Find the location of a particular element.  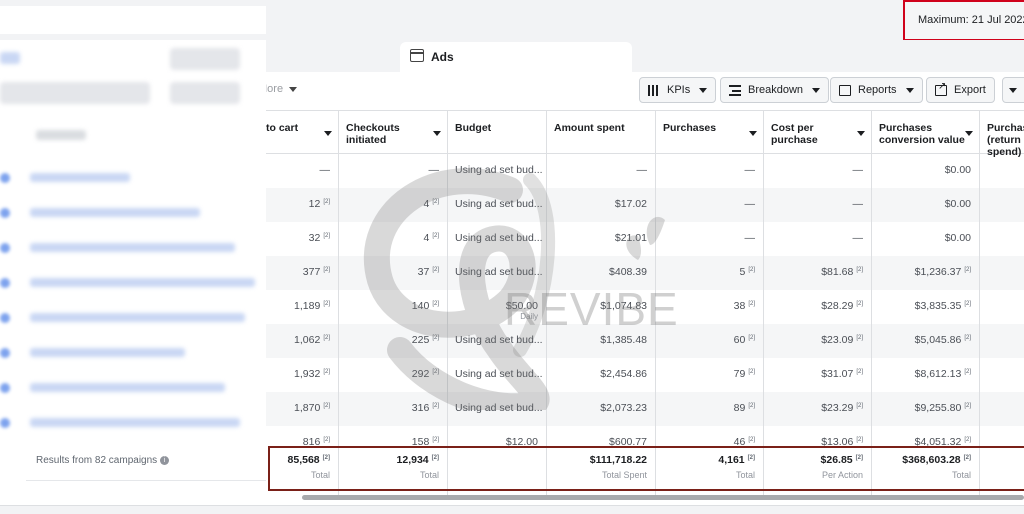

table-row: 1,189 [2] is located at coordinates (302, 307).